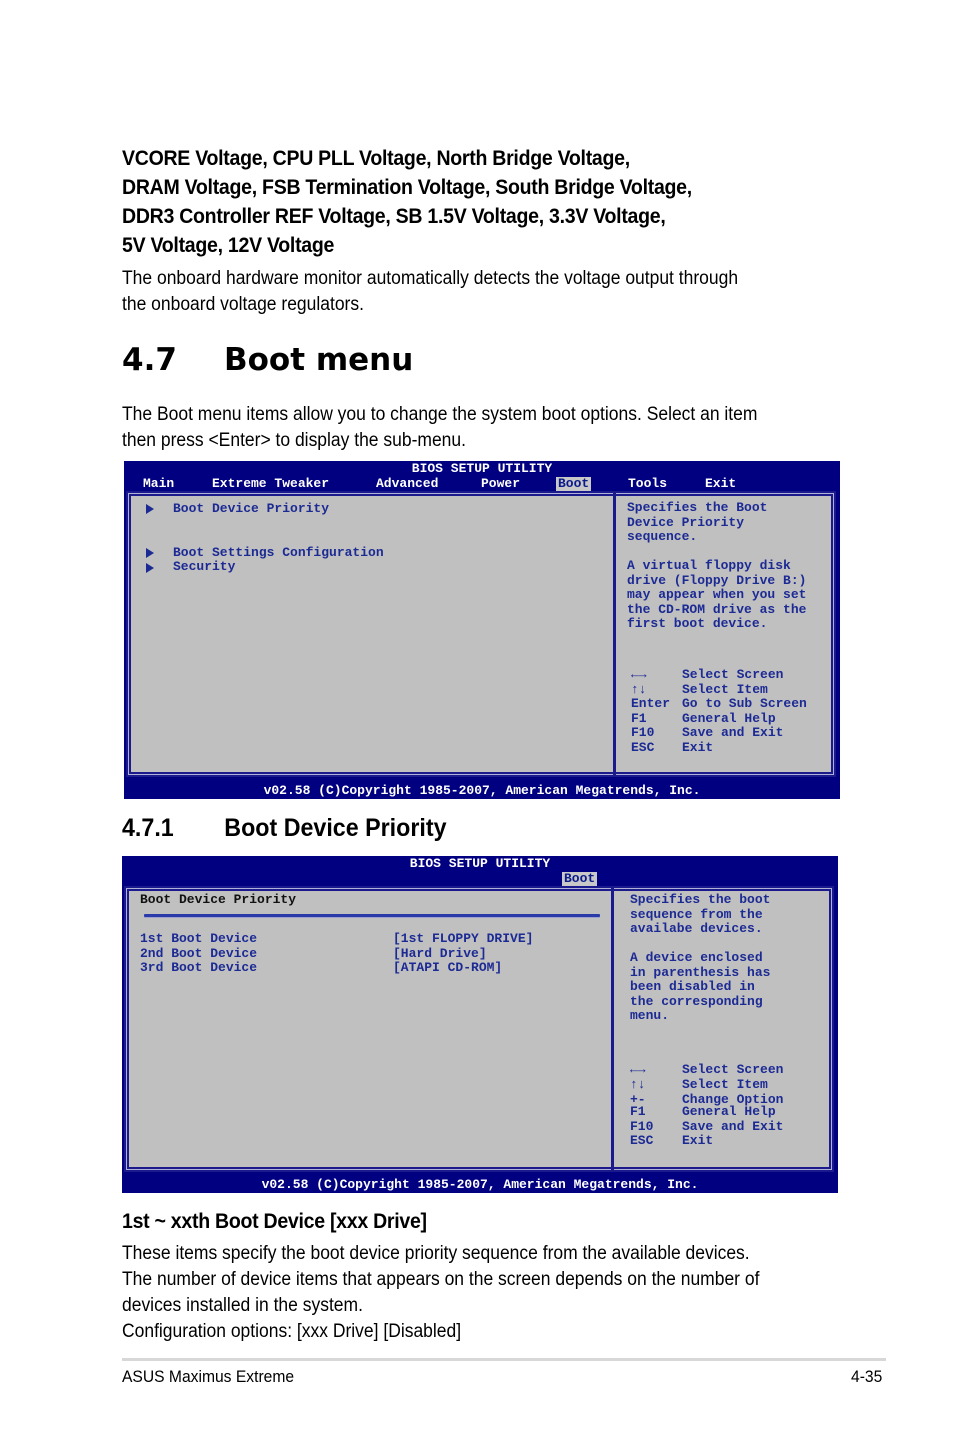 This screenshot has height=1438, width=954. What do you see at coordinates (696, 914) in the screenshot?
I see `help-line: sequence from the` at bounding box center [696, 914].